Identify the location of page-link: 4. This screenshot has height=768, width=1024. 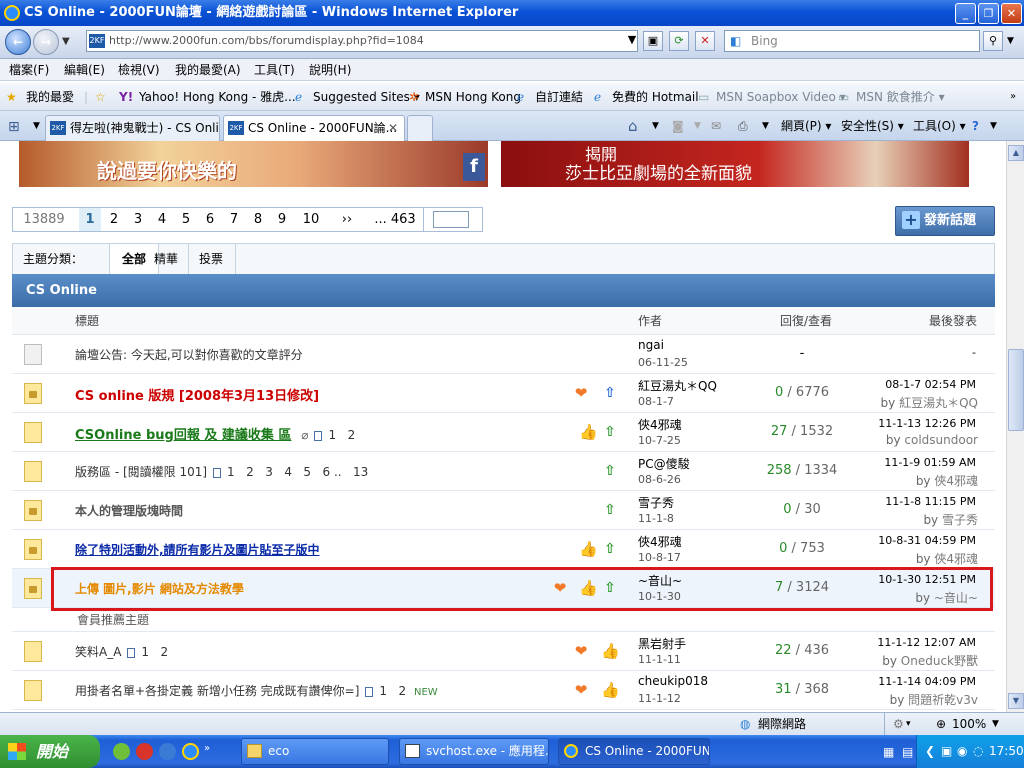
(162, 219).